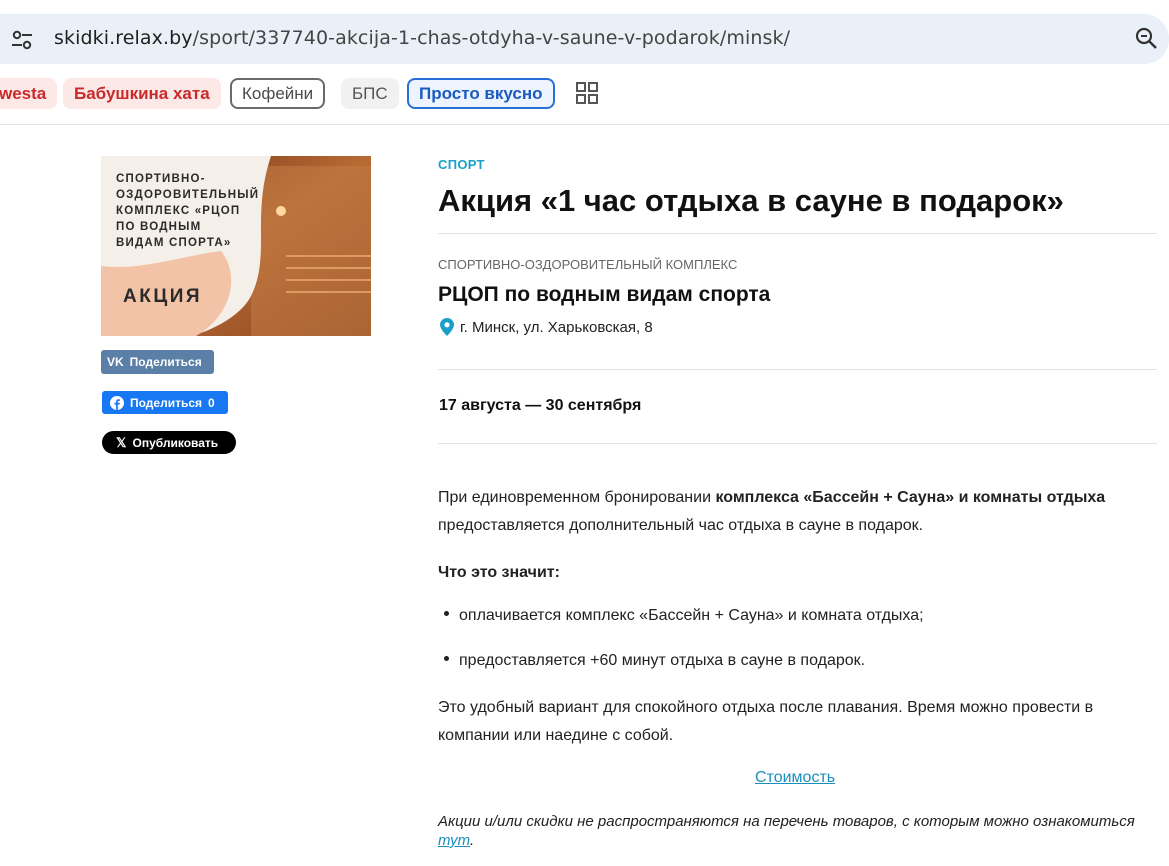 The height and width of the screenshot is (866, 1169). I want to click on fb-share-button: Поделиться 0, so click(165, 402).